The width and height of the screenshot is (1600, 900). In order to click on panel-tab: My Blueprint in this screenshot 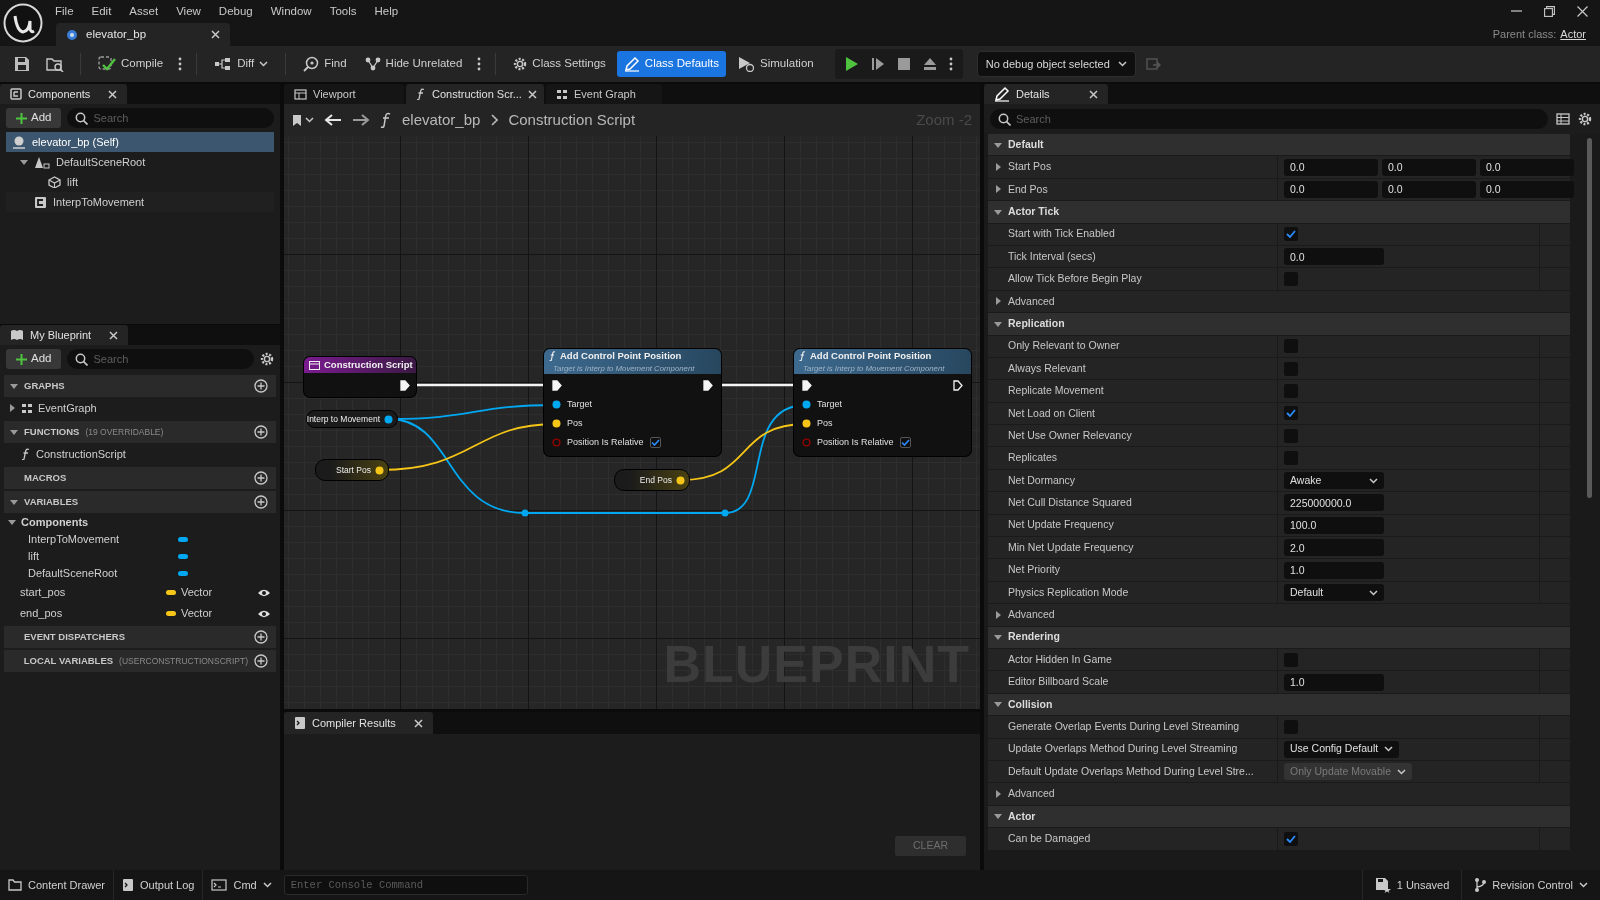, I will do `click(64, 335)`.